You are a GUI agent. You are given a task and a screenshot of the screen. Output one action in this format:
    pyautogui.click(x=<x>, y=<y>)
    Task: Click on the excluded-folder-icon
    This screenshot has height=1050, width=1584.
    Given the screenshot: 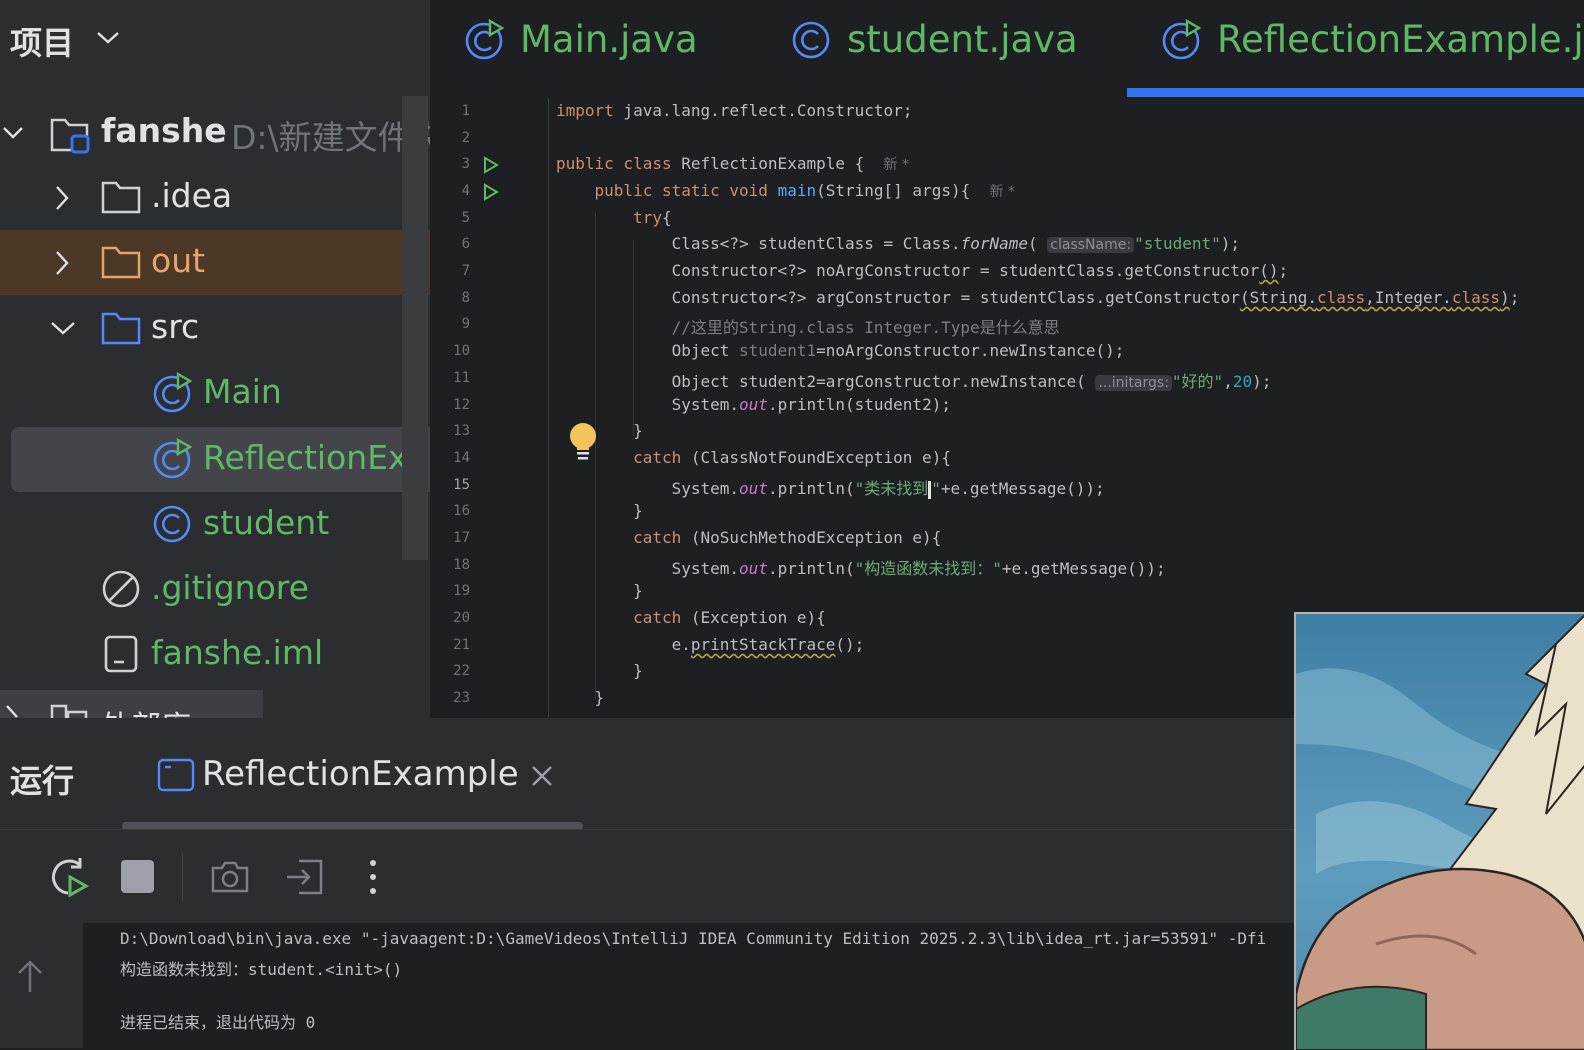 What is the action you would take?
    pyautogui.click(x=121, y=262)
    